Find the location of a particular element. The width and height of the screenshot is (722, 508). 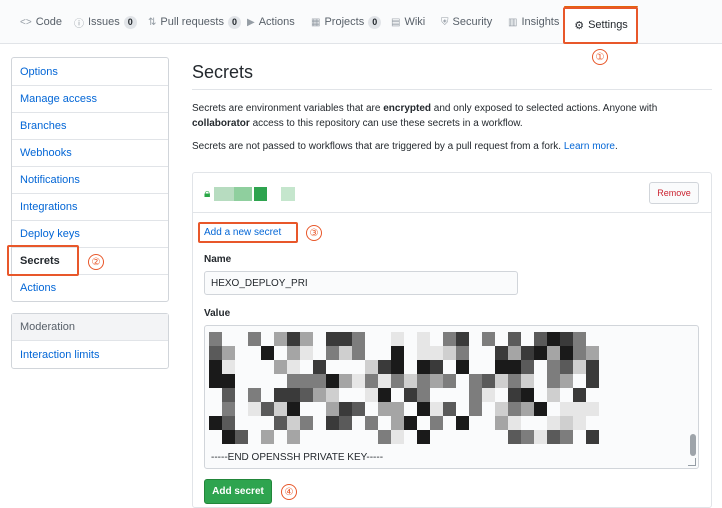

sidebar-item-interaction-limits: Interaction limits is located at coordinates (90, 354).